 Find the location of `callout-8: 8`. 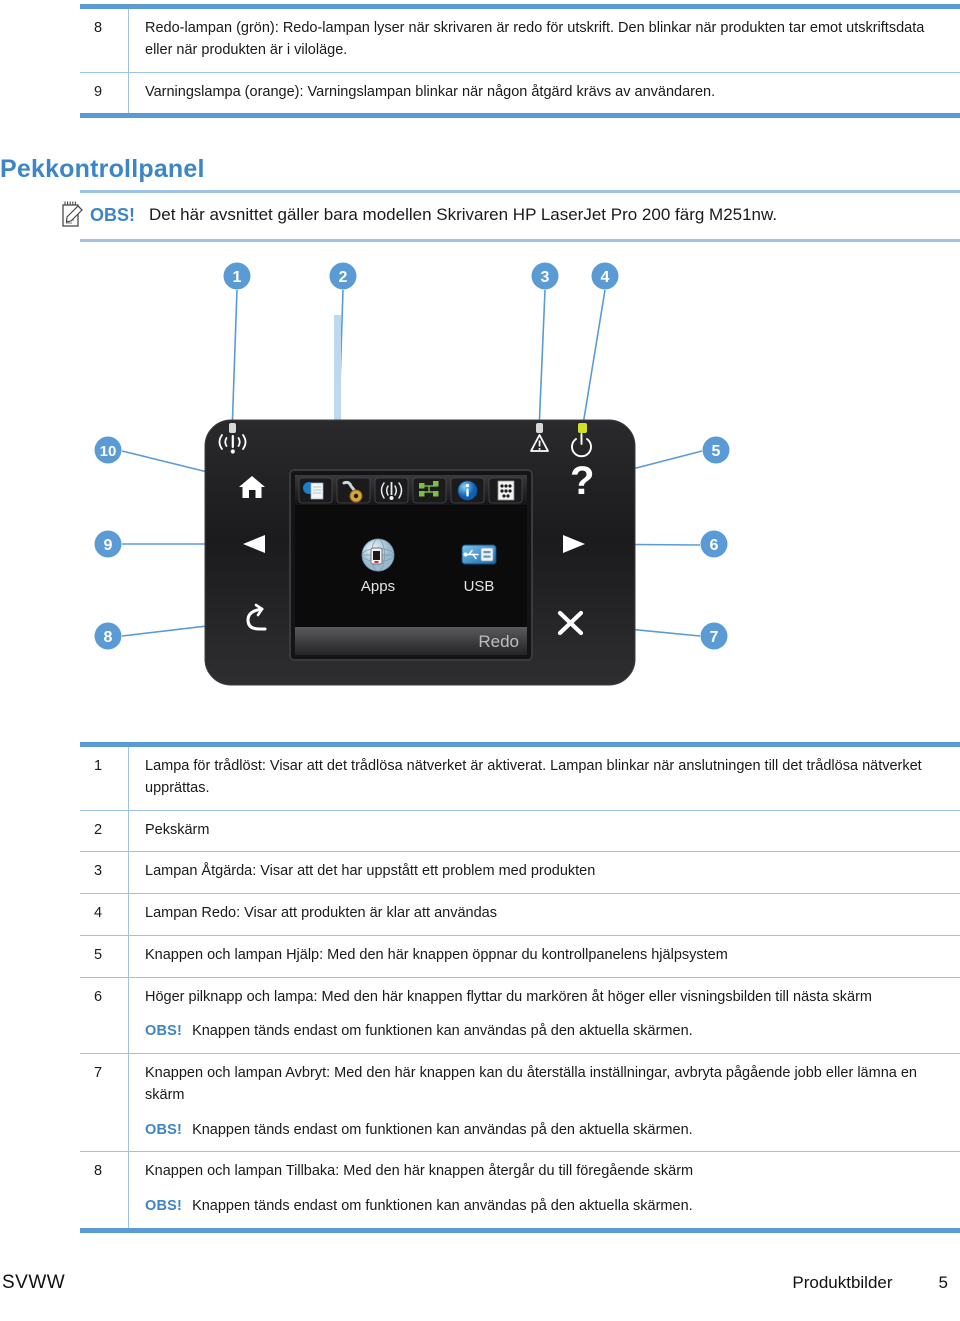

callout-8: 8 is located at coordinates (108, 636).